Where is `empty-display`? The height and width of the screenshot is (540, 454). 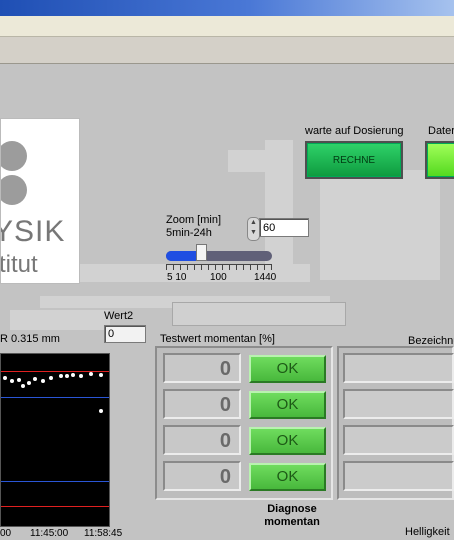
empty-display is located at coordinates (259, 314).